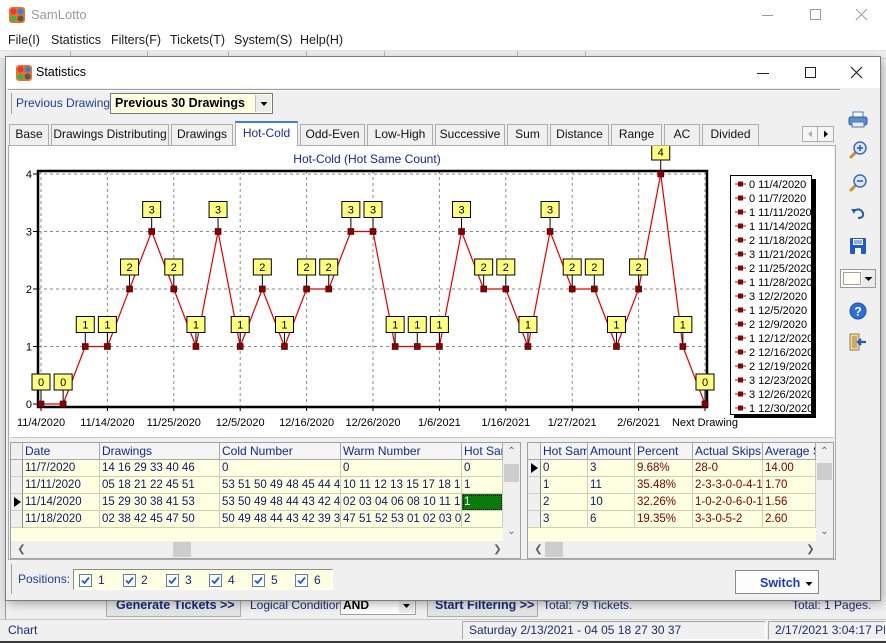  What do you see at coordinates (280, 519) in the screenshot?
I see `table-cell: 50 49 48 44 43 42 39 37` at bounding box center [280, 519].